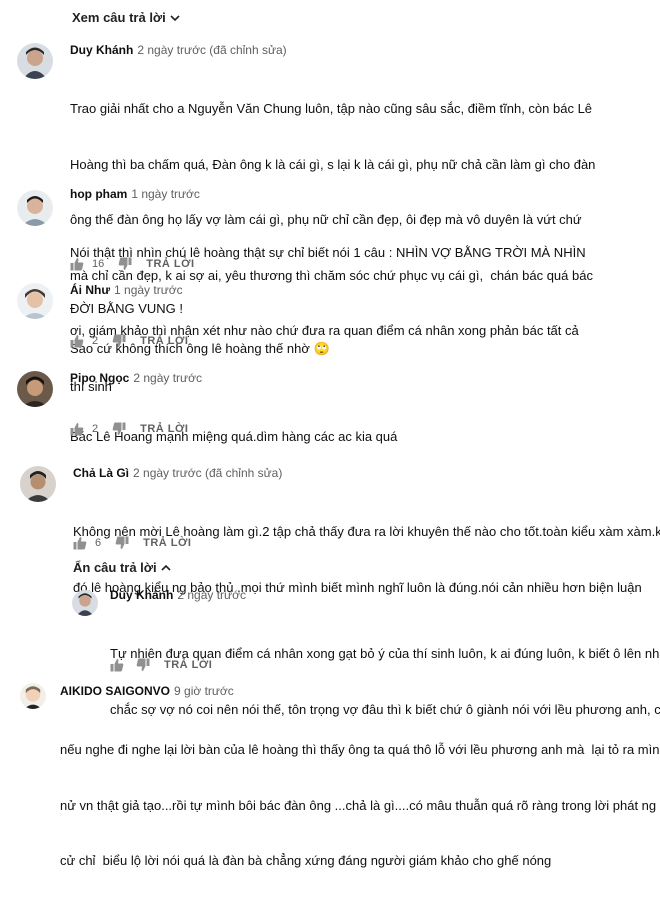 Image resolution: width=660 pixels, height=908 pixels. I want to click on comment-author: Ái Như, so click(90, 290).